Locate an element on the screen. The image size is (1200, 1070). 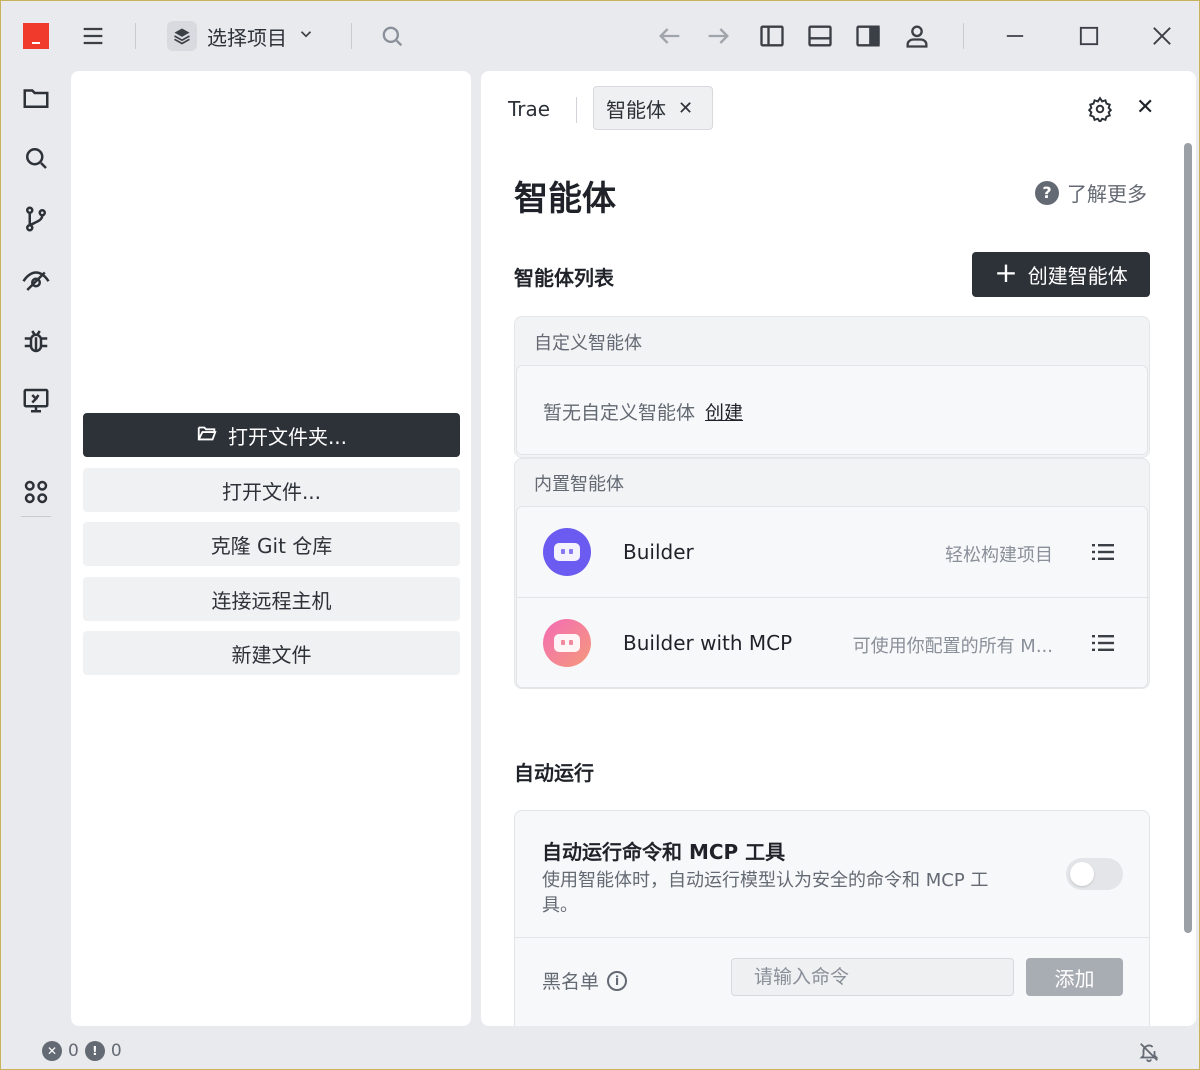
forward-arrow-icon is located at coordinates (718, 36).